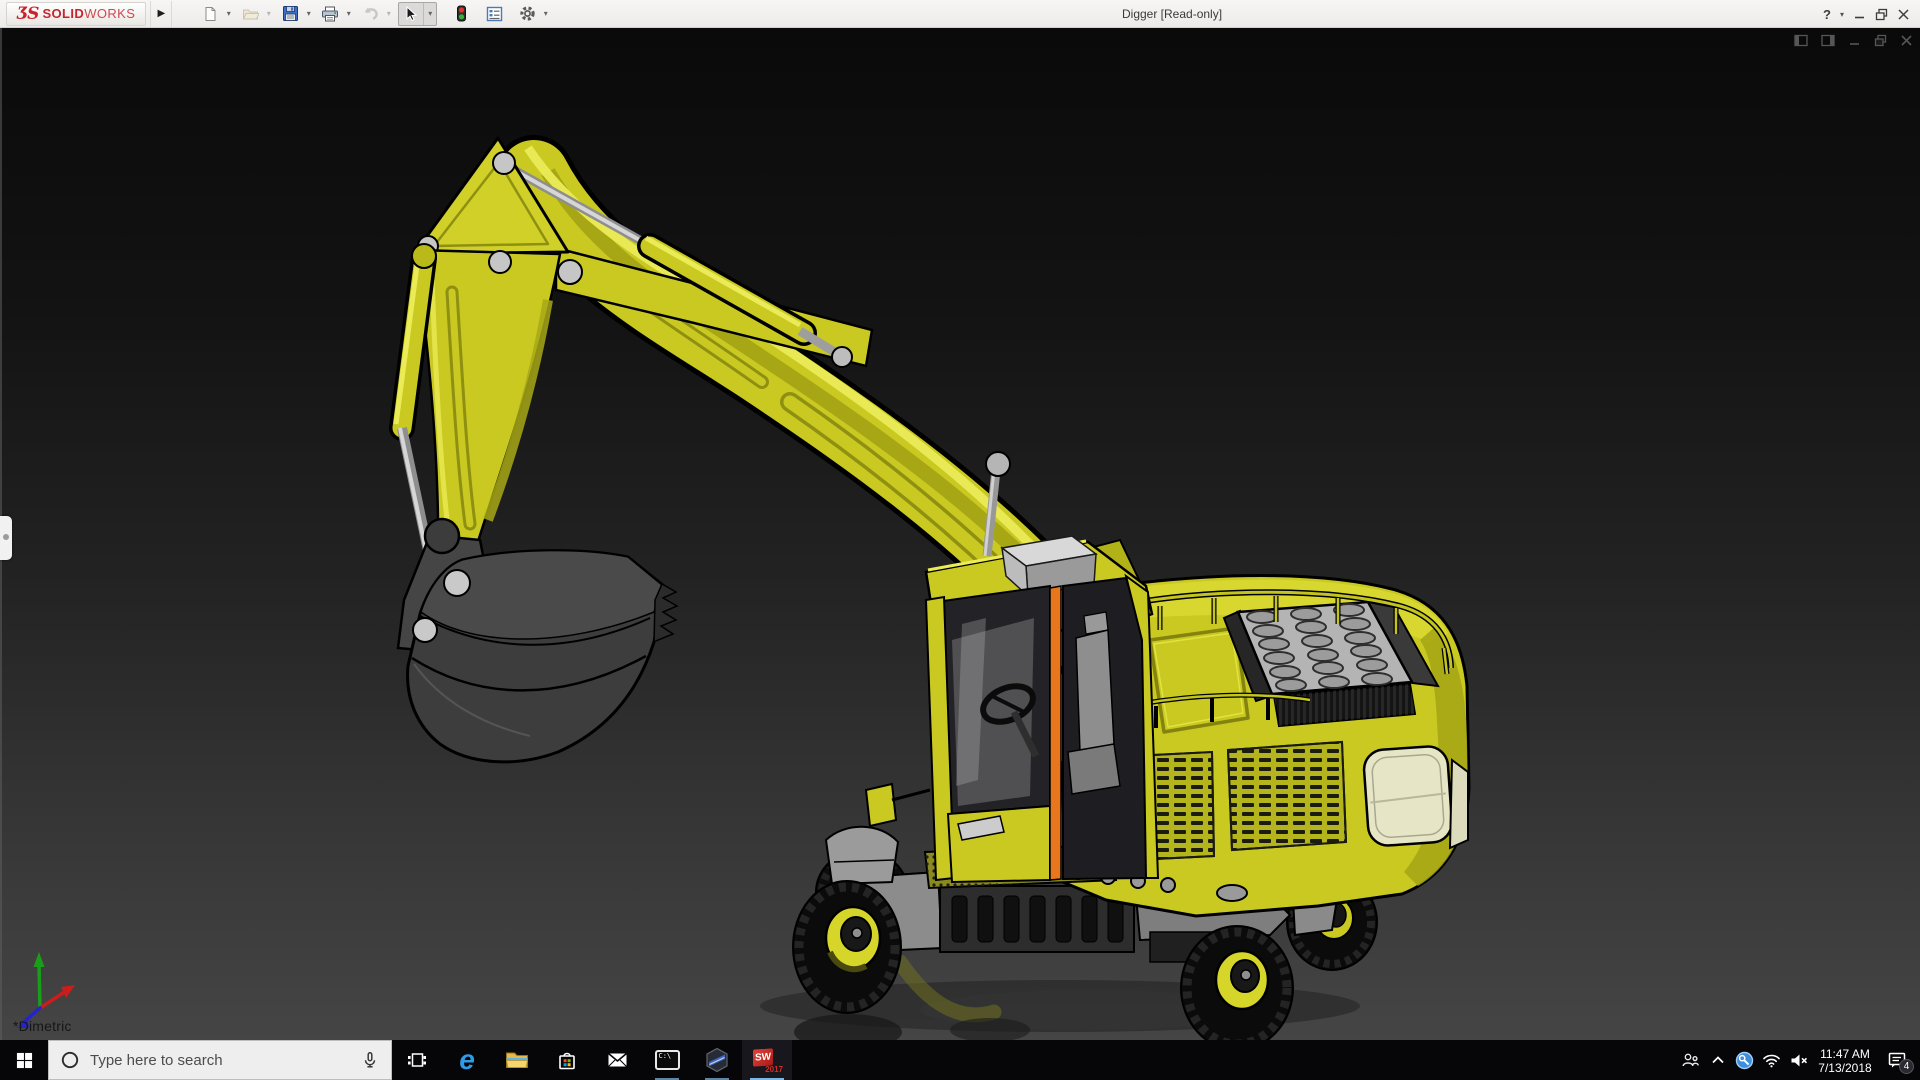 The height and width of the screenshot is (1080, 1920). Describe the element at coordinates (110, 13) in the screenshot. I see `brand-works-text: WORKS` at that location.